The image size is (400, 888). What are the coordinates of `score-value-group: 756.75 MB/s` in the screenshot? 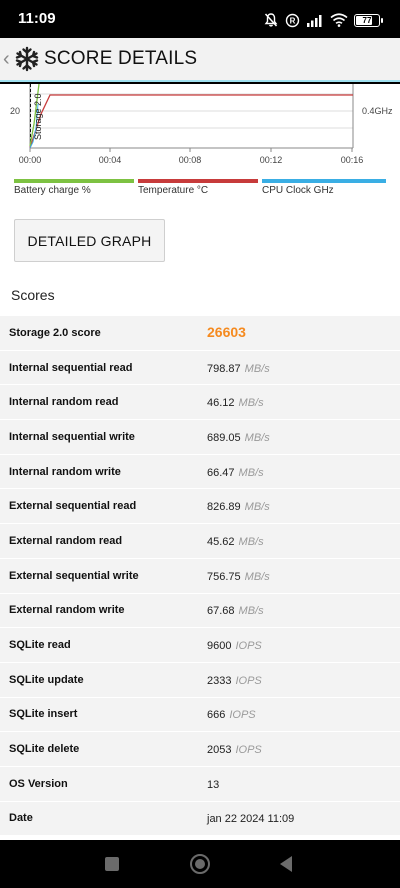 It's located at (238, 576).